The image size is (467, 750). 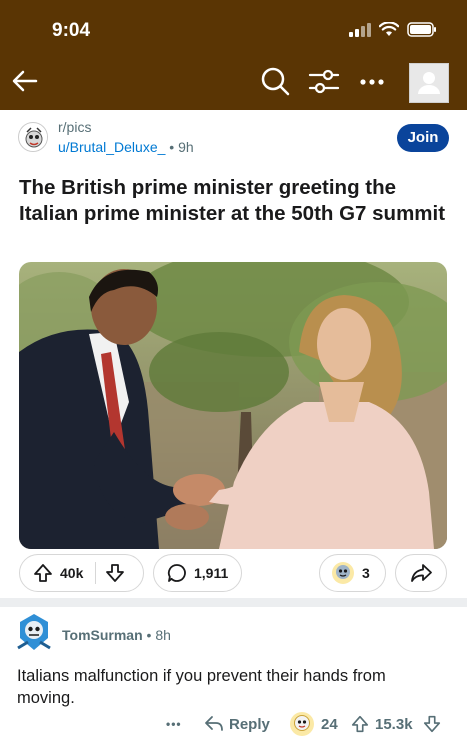 I want to click on award-button: 3, so click(x=352, y=573).